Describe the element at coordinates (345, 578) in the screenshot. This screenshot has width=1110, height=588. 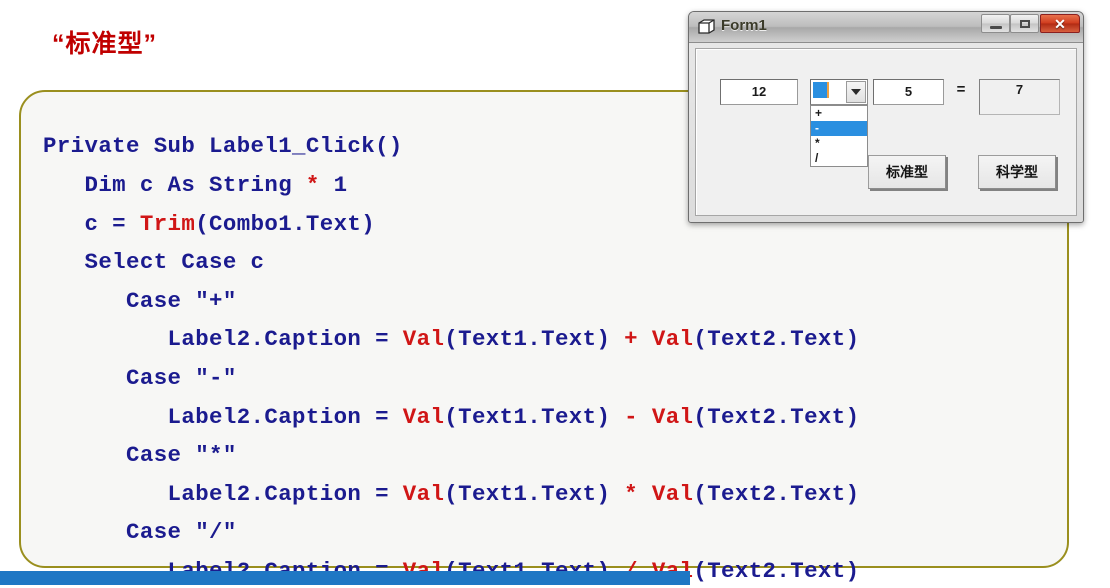
I see `footer-accent-bar` at that location.